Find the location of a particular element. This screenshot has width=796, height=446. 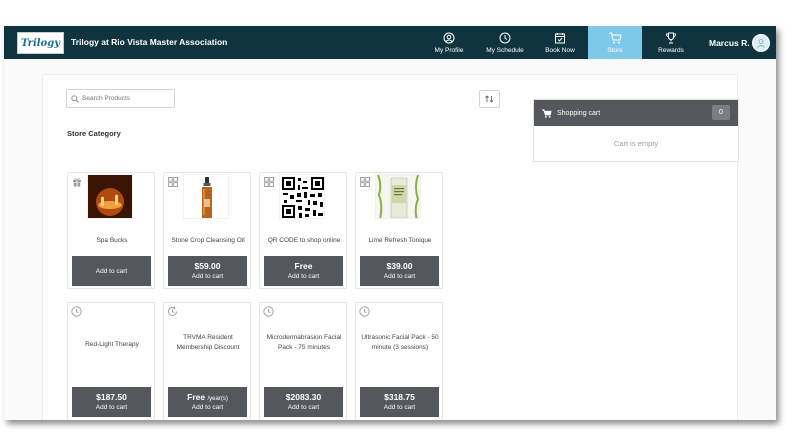

add-to-cart-button: $39.00 Add to cart is located at coordinates (399, 271).